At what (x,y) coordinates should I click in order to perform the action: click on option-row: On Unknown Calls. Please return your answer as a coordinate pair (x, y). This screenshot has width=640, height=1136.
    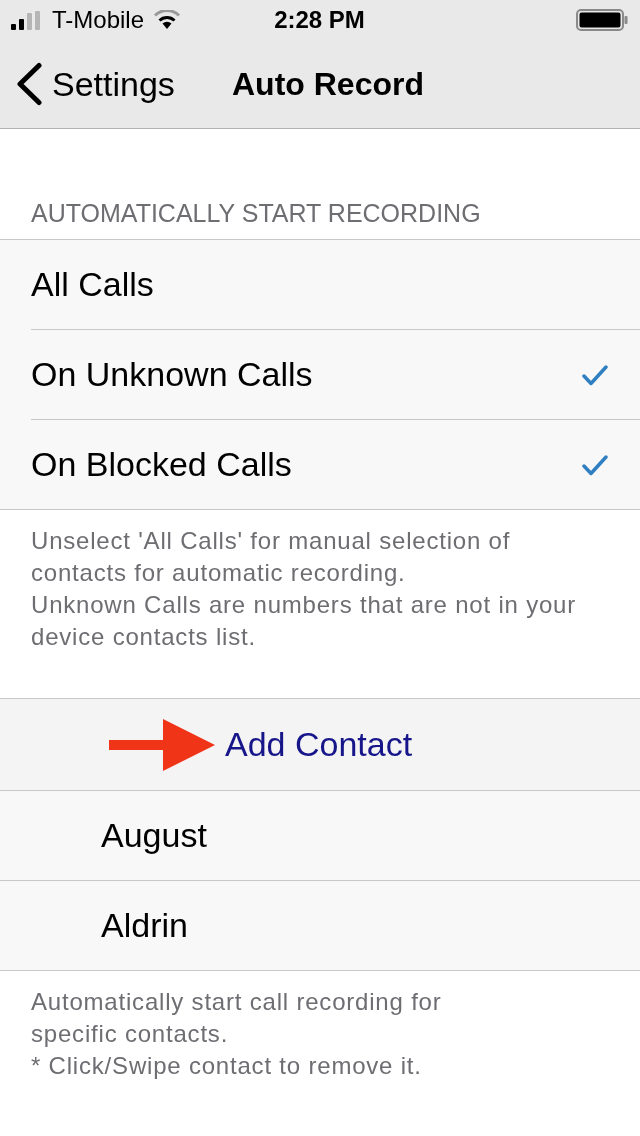
    Looking at the image, I should click on (335, 375).